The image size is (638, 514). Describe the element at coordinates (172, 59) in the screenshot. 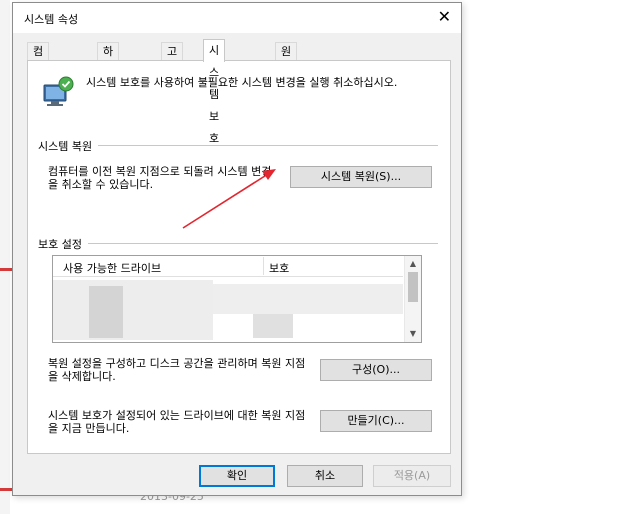

I see `tab-advanced: 고급` at that location.